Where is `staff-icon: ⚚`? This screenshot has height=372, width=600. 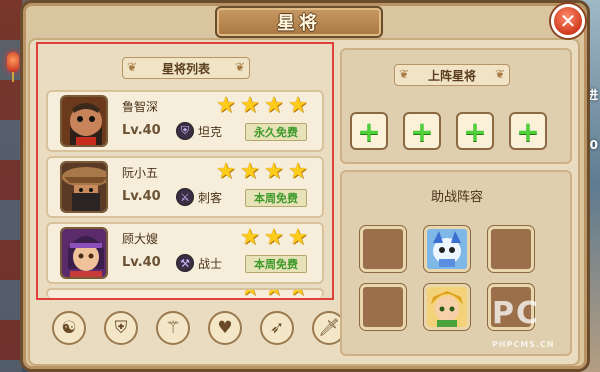 staff-icon: ⚚ is located at coordinates (173, 328).